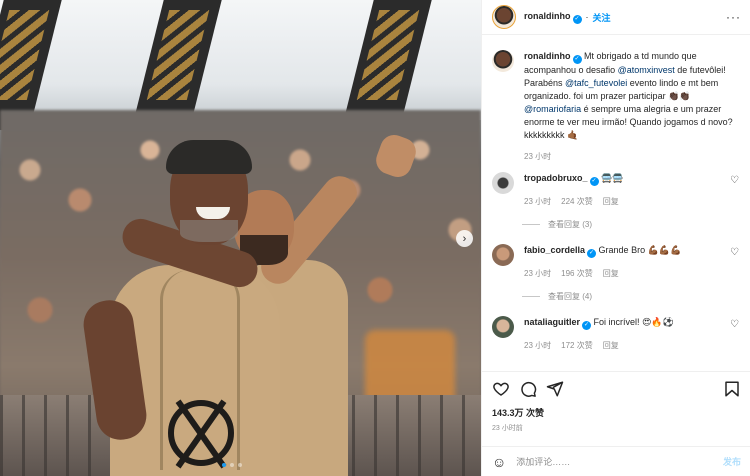  What do you see at coordinates (640, 250) in the screenshot?
I see `comment-text: Grande Bro 💪🏾💪🏾💪🏾` at bounding box center [640, 250].